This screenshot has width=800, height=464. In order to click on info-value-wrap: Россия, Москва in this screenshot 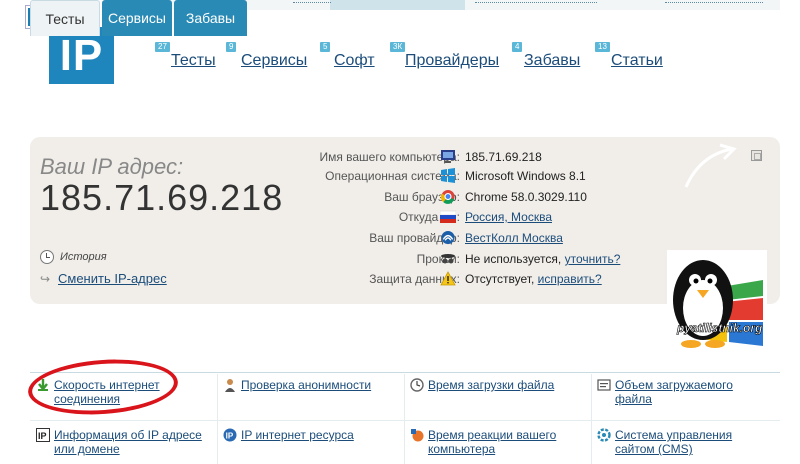, I will do `click(508, 217)`.